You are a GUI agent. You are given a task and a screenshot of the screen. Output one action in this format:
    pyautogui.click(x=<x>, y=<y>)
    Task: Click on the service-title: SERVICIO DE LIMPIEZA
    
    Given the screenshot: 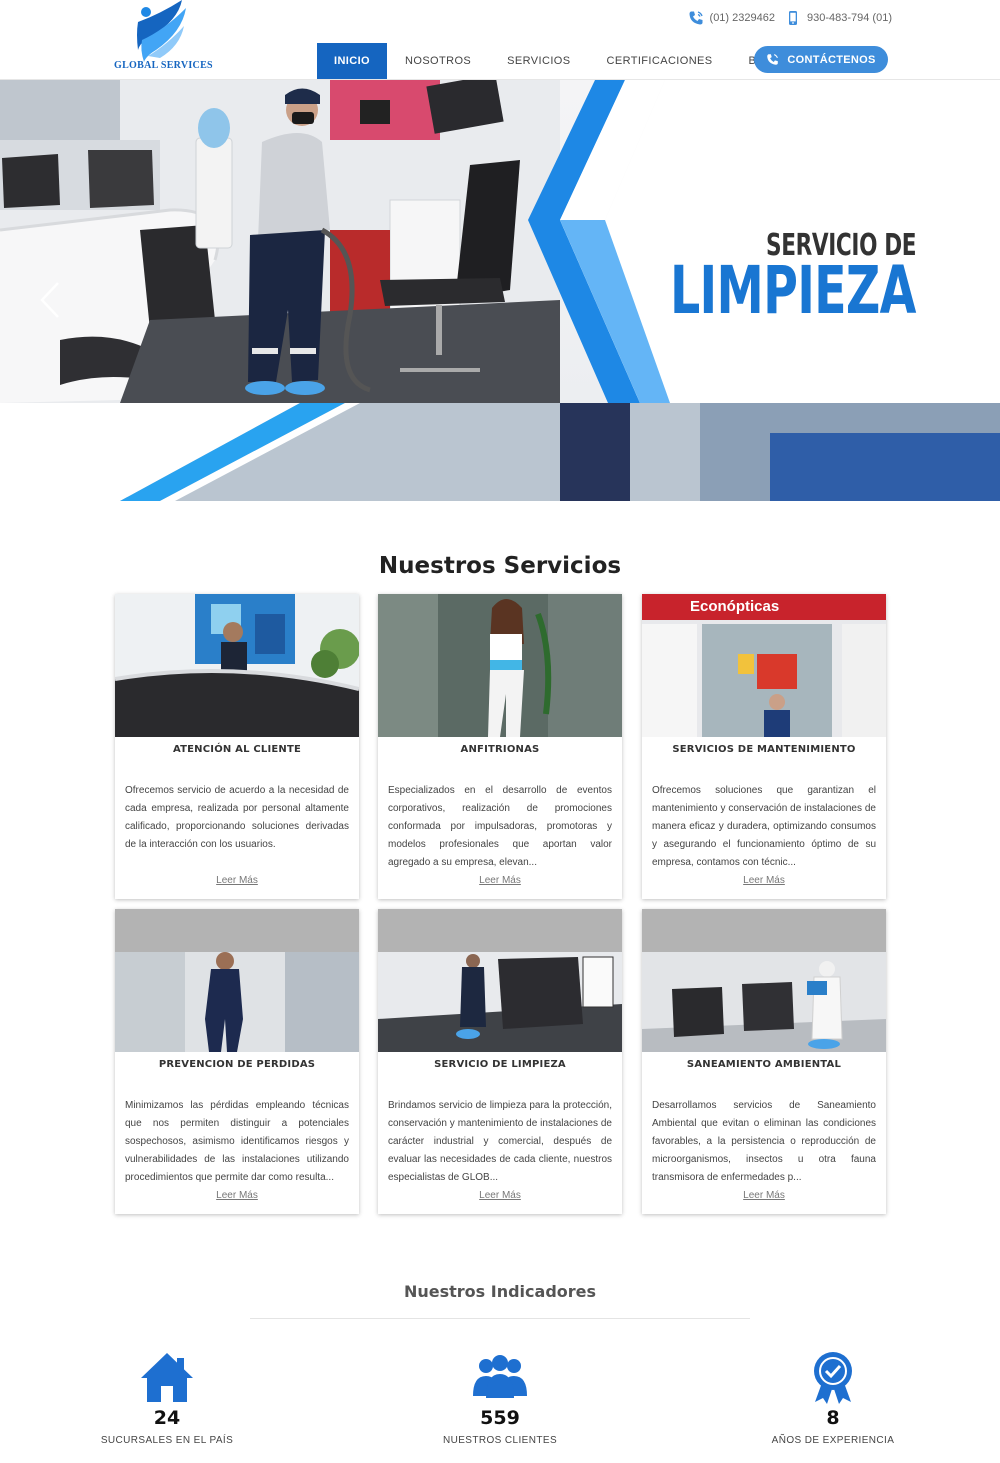 What is the action you would take?
    pyautogui.click(x=500, y=1064)
    